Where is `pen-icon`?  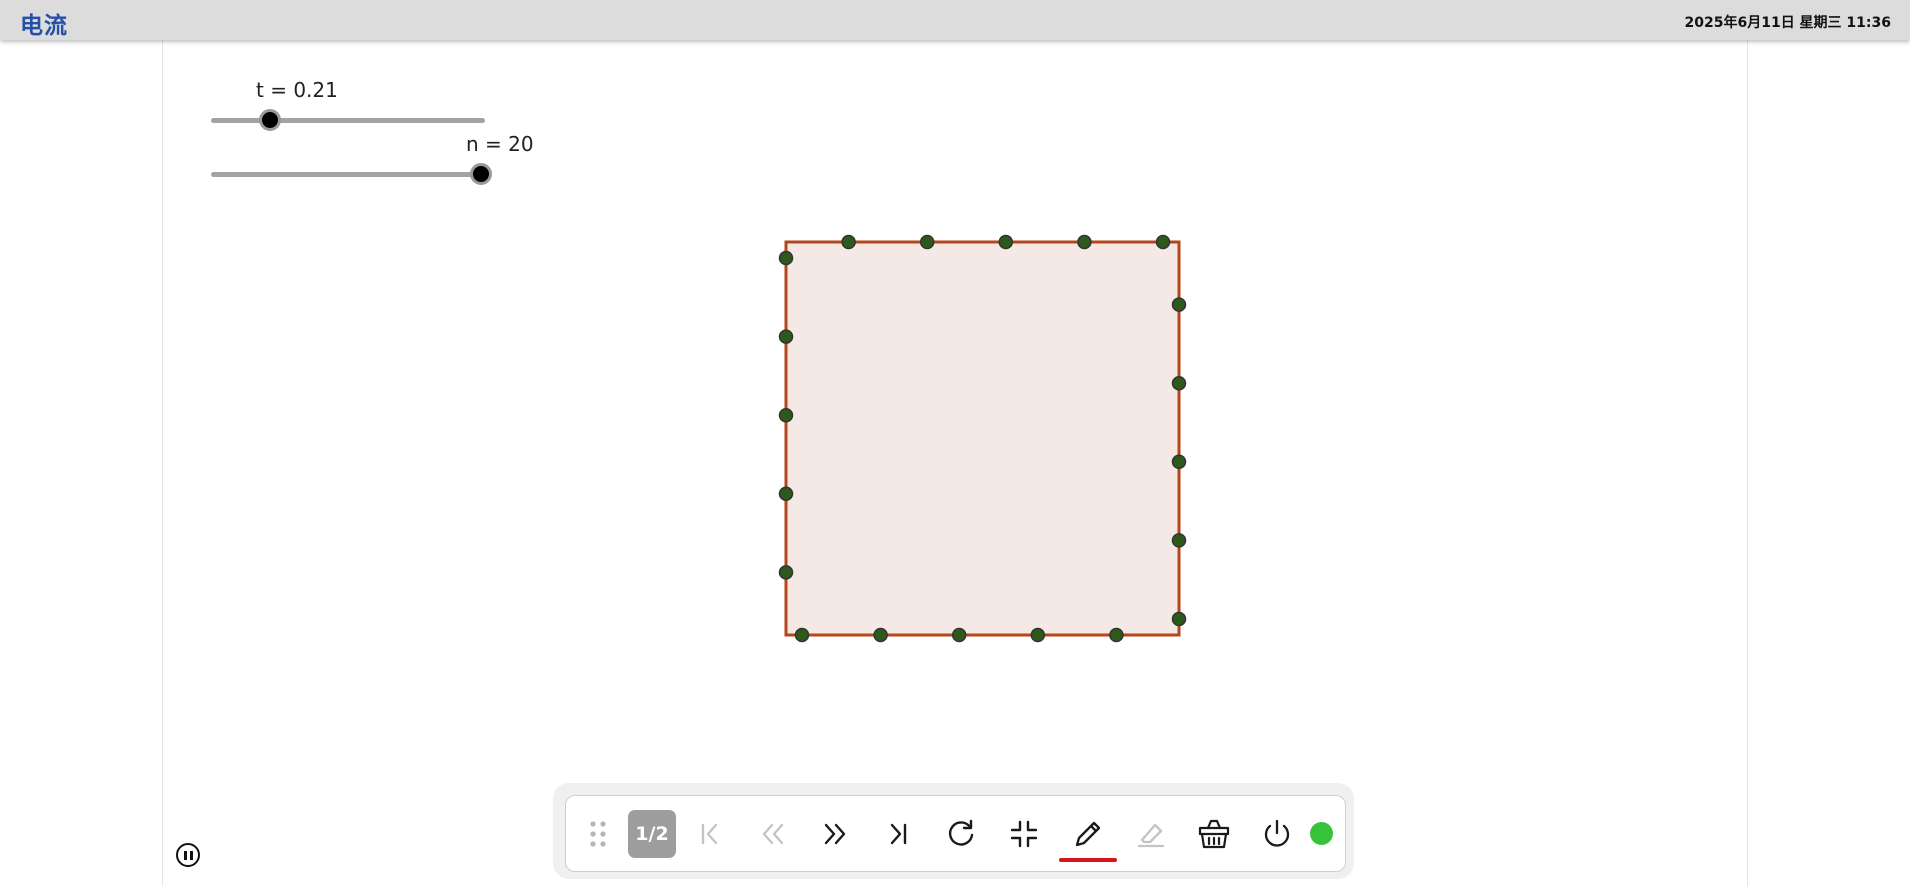 pen-icon is located at coordinates (1088, 834).